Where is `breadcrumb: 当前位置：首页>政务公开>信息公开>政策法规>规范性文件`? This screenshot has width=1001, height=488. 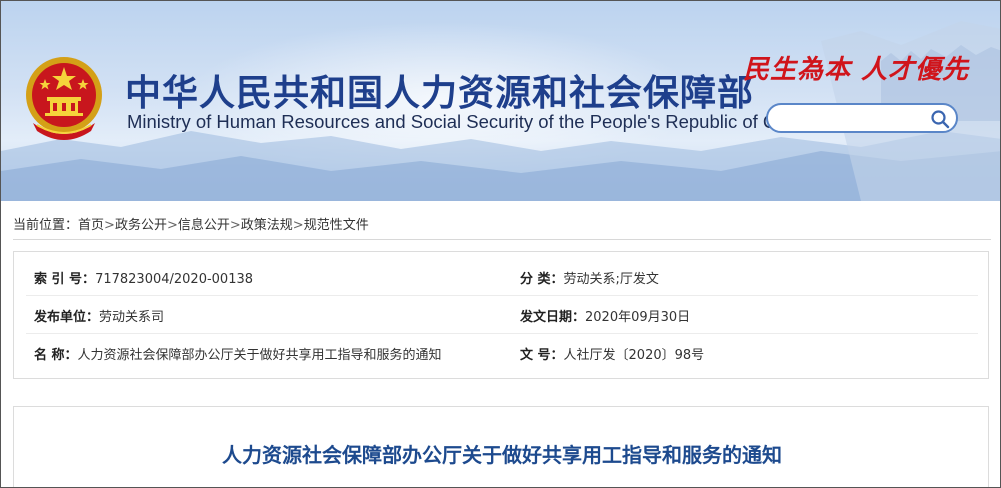 breadcrumb: 当前位置：首页>政务公开>信息公开>政策法规>规范性文件 is located at coordinates (191, 223).